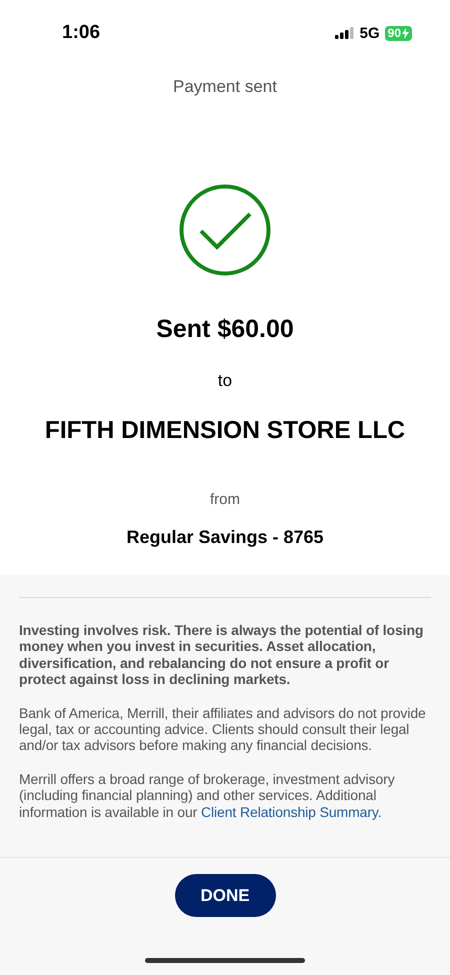 Image resolution: width=450 pixels, height=975 pixels. I want to click on disclosure-paragraph: Investing involves risk. There is always the potential of losing money when you invest in securities. Asset allocation, diversification, and rebalancing do not ensure a profit or protect against loss in declining markets., so click(221, 655).